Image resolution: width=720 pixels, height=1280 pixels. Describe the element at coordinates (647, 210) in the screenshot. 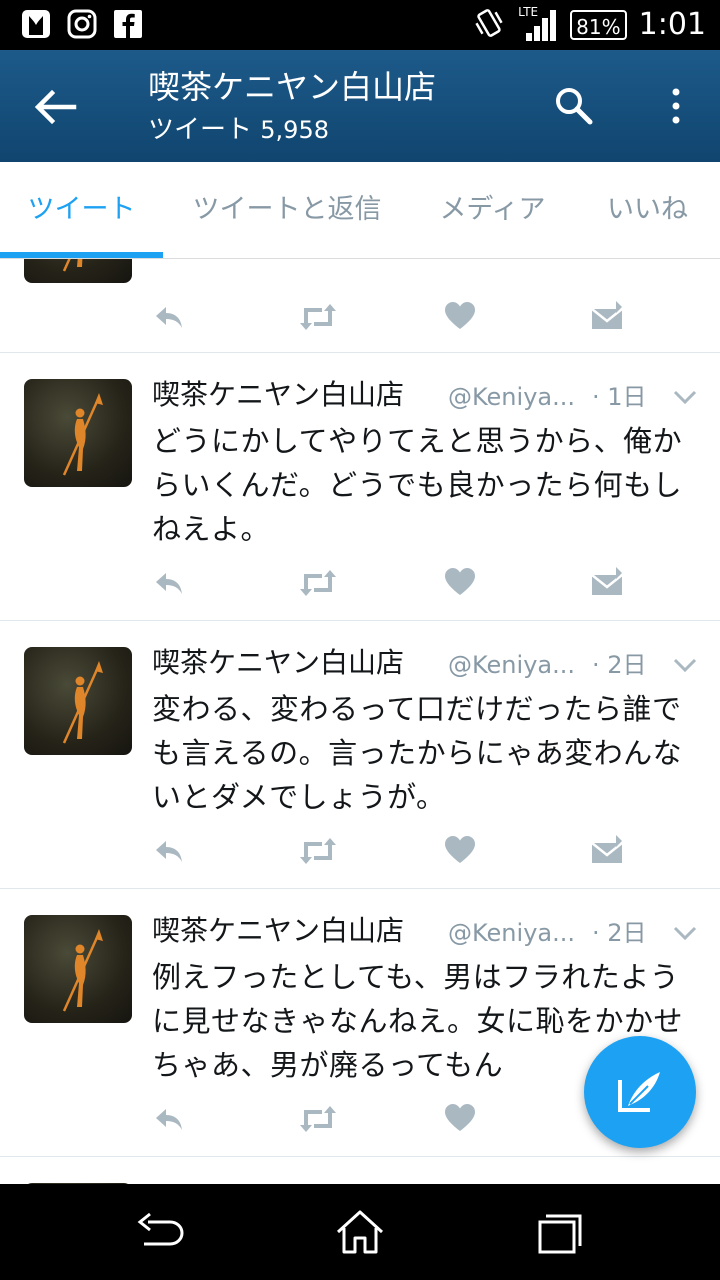

I see `tab-likes: いいね` at that location.